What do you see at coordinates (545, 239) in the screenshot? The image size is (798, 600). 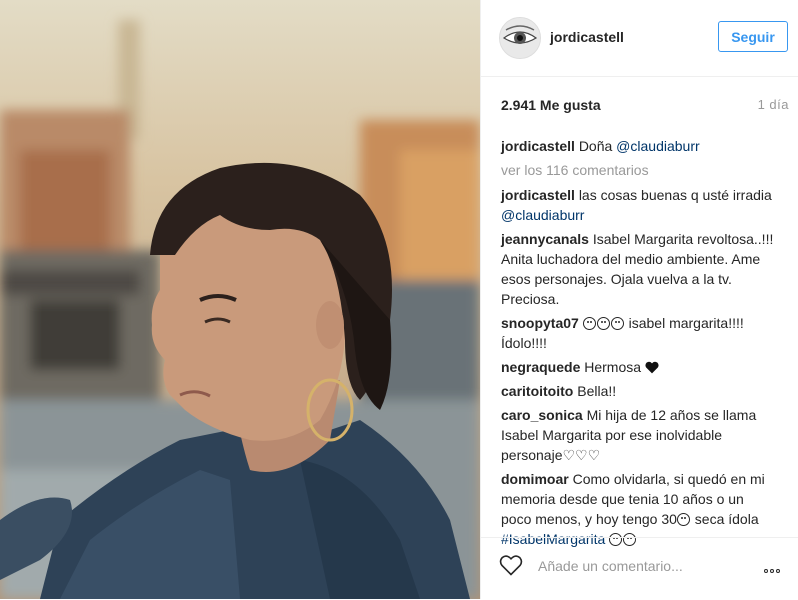 I see `comment-username: jeannycanals` at bounding box center [545, 239].